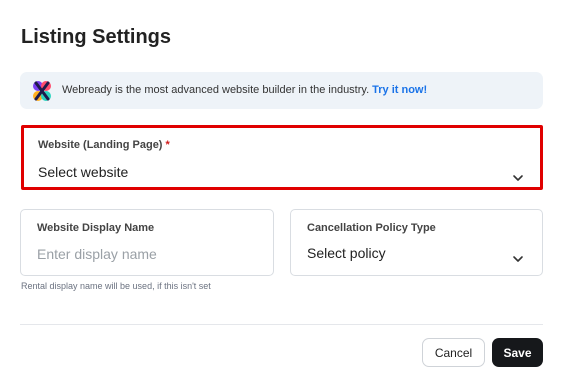 The height and width of the screenshot is (377, 571). What do you see at coordinates (104, 145) in the screenshot?
I see `website-label: Website (Landing Page) *` at bounding box center [104, 145].